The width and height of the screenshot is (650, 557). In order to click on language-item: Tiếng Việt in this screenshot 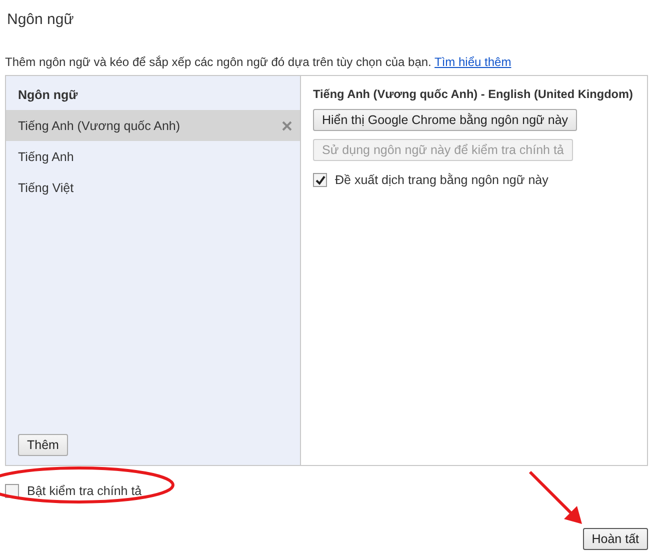, I will do `click(153, 187)`.